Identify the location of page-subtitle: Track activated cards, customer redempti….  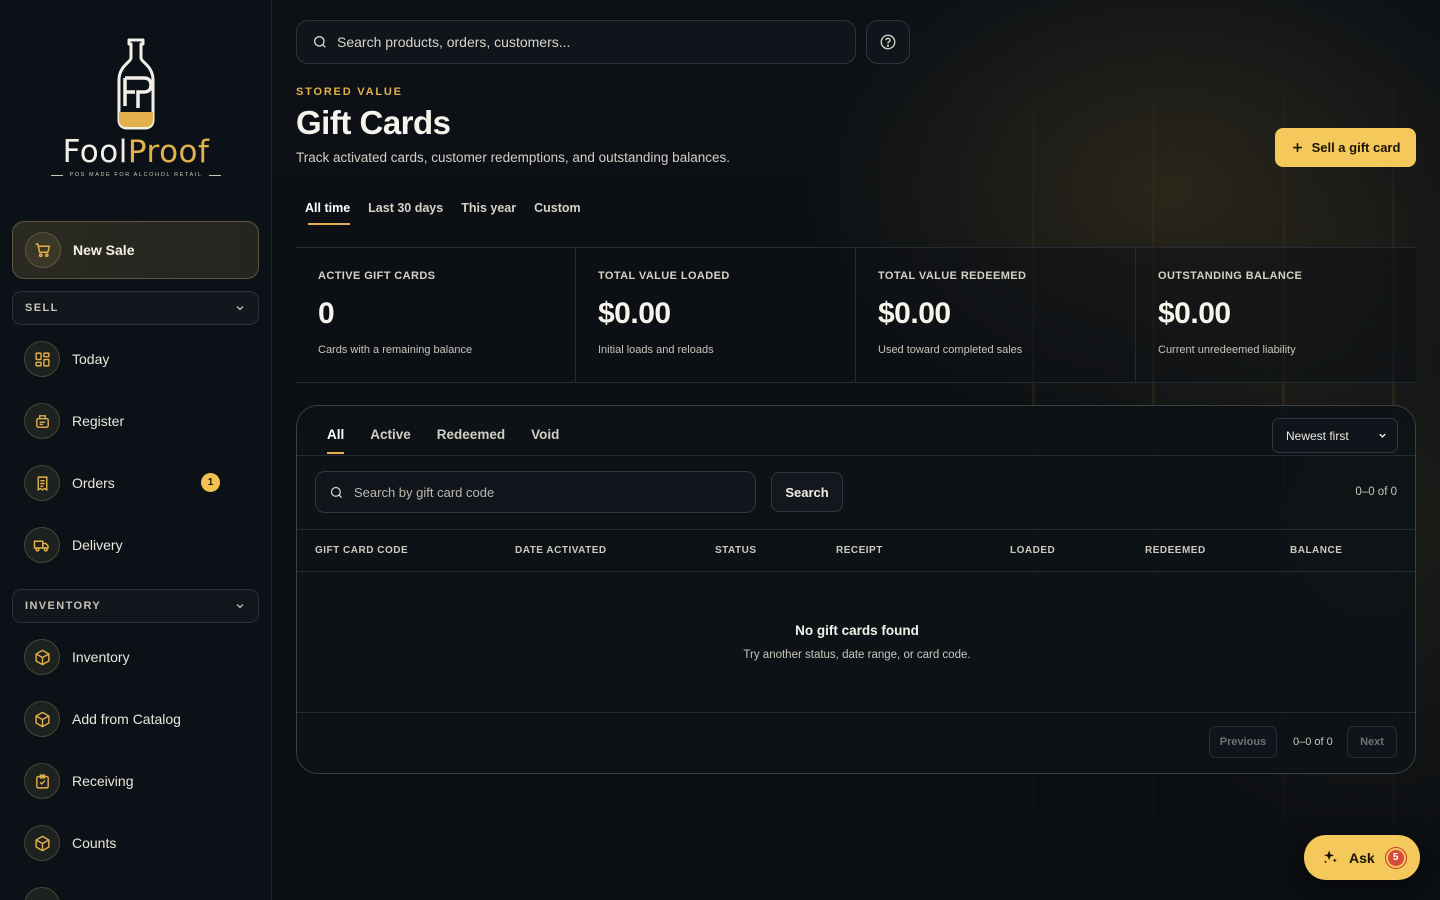
(513, 157).